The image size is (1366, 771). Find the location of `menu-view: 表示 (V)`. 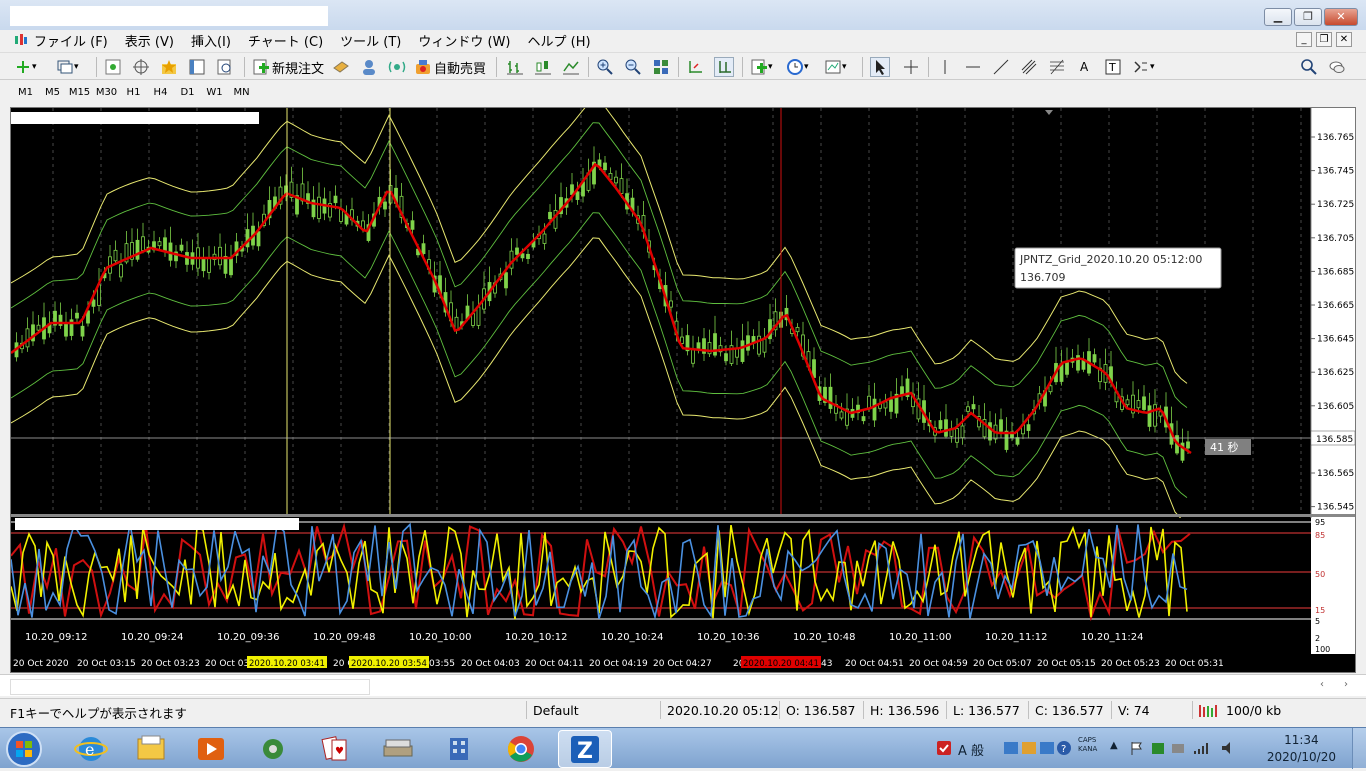

menu-view: 表示 (V) is located at coordinates (149, 40).